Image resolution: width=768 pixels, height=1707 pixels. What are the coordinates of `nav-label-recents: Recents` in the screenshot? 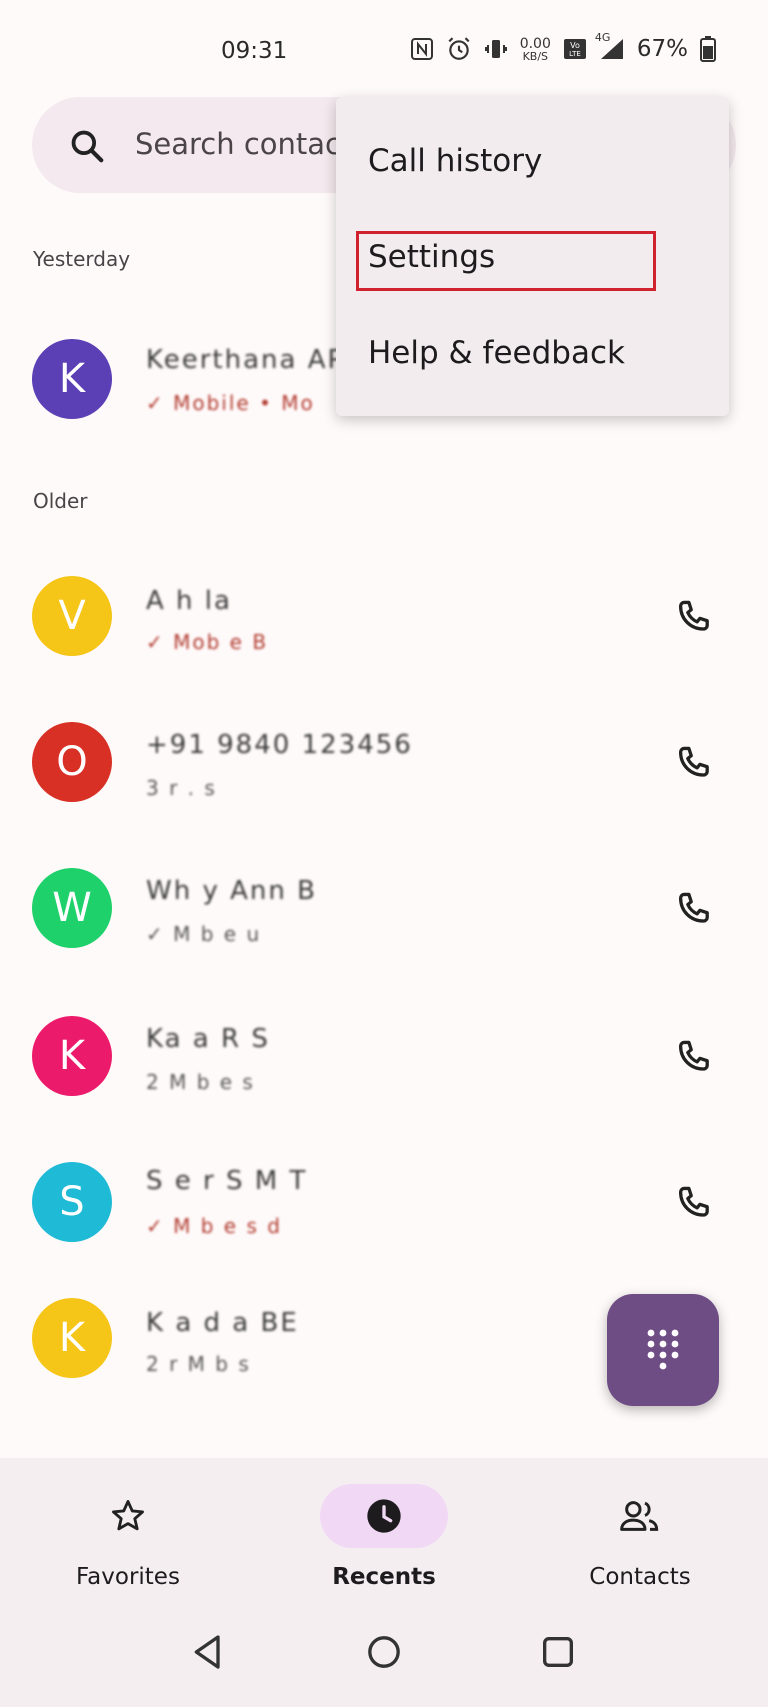 It's located at (384, 1577).